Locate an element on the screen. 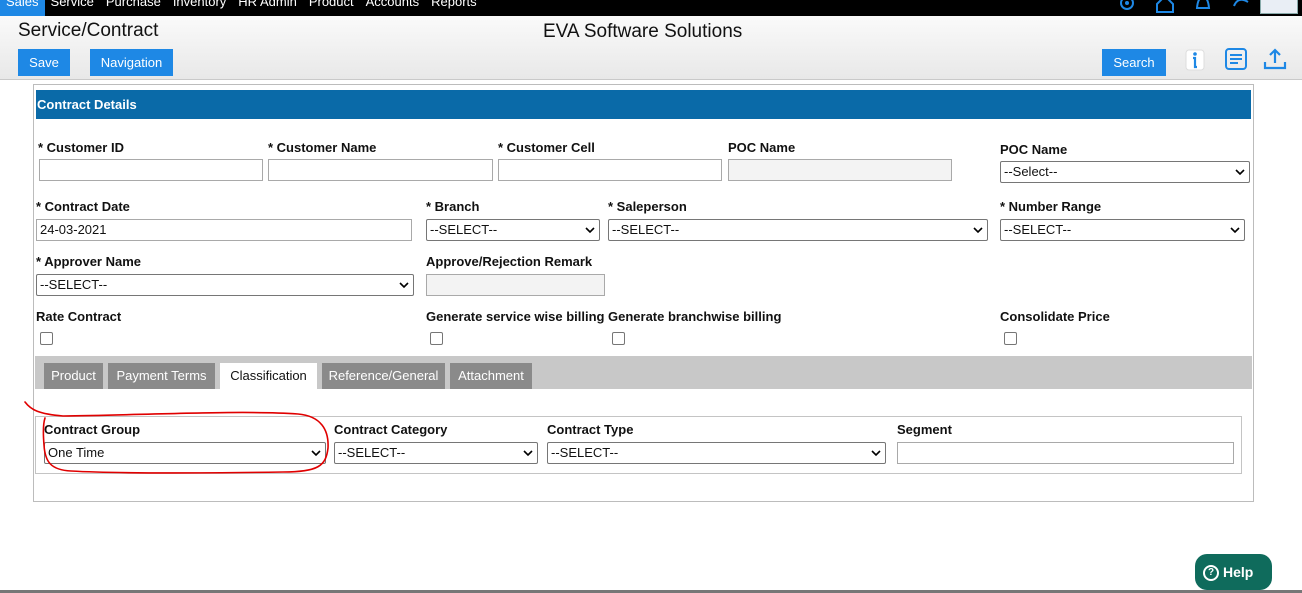 This screenshot has width=1302, height=593. home-icon is located at coordinates (1165, 8).